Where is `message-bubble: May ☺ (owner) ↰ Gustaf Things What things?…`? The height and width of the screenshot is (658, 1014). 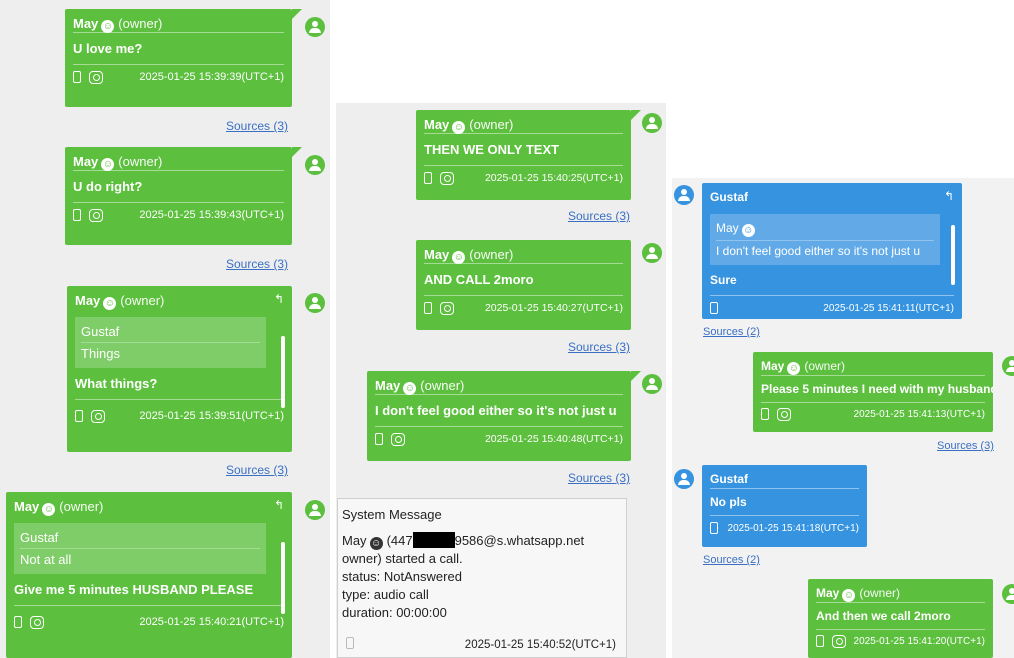
message-bubble: May ☺ (owner) ↰ Gustaf Things What things?… is located at coordinates (179, 369).